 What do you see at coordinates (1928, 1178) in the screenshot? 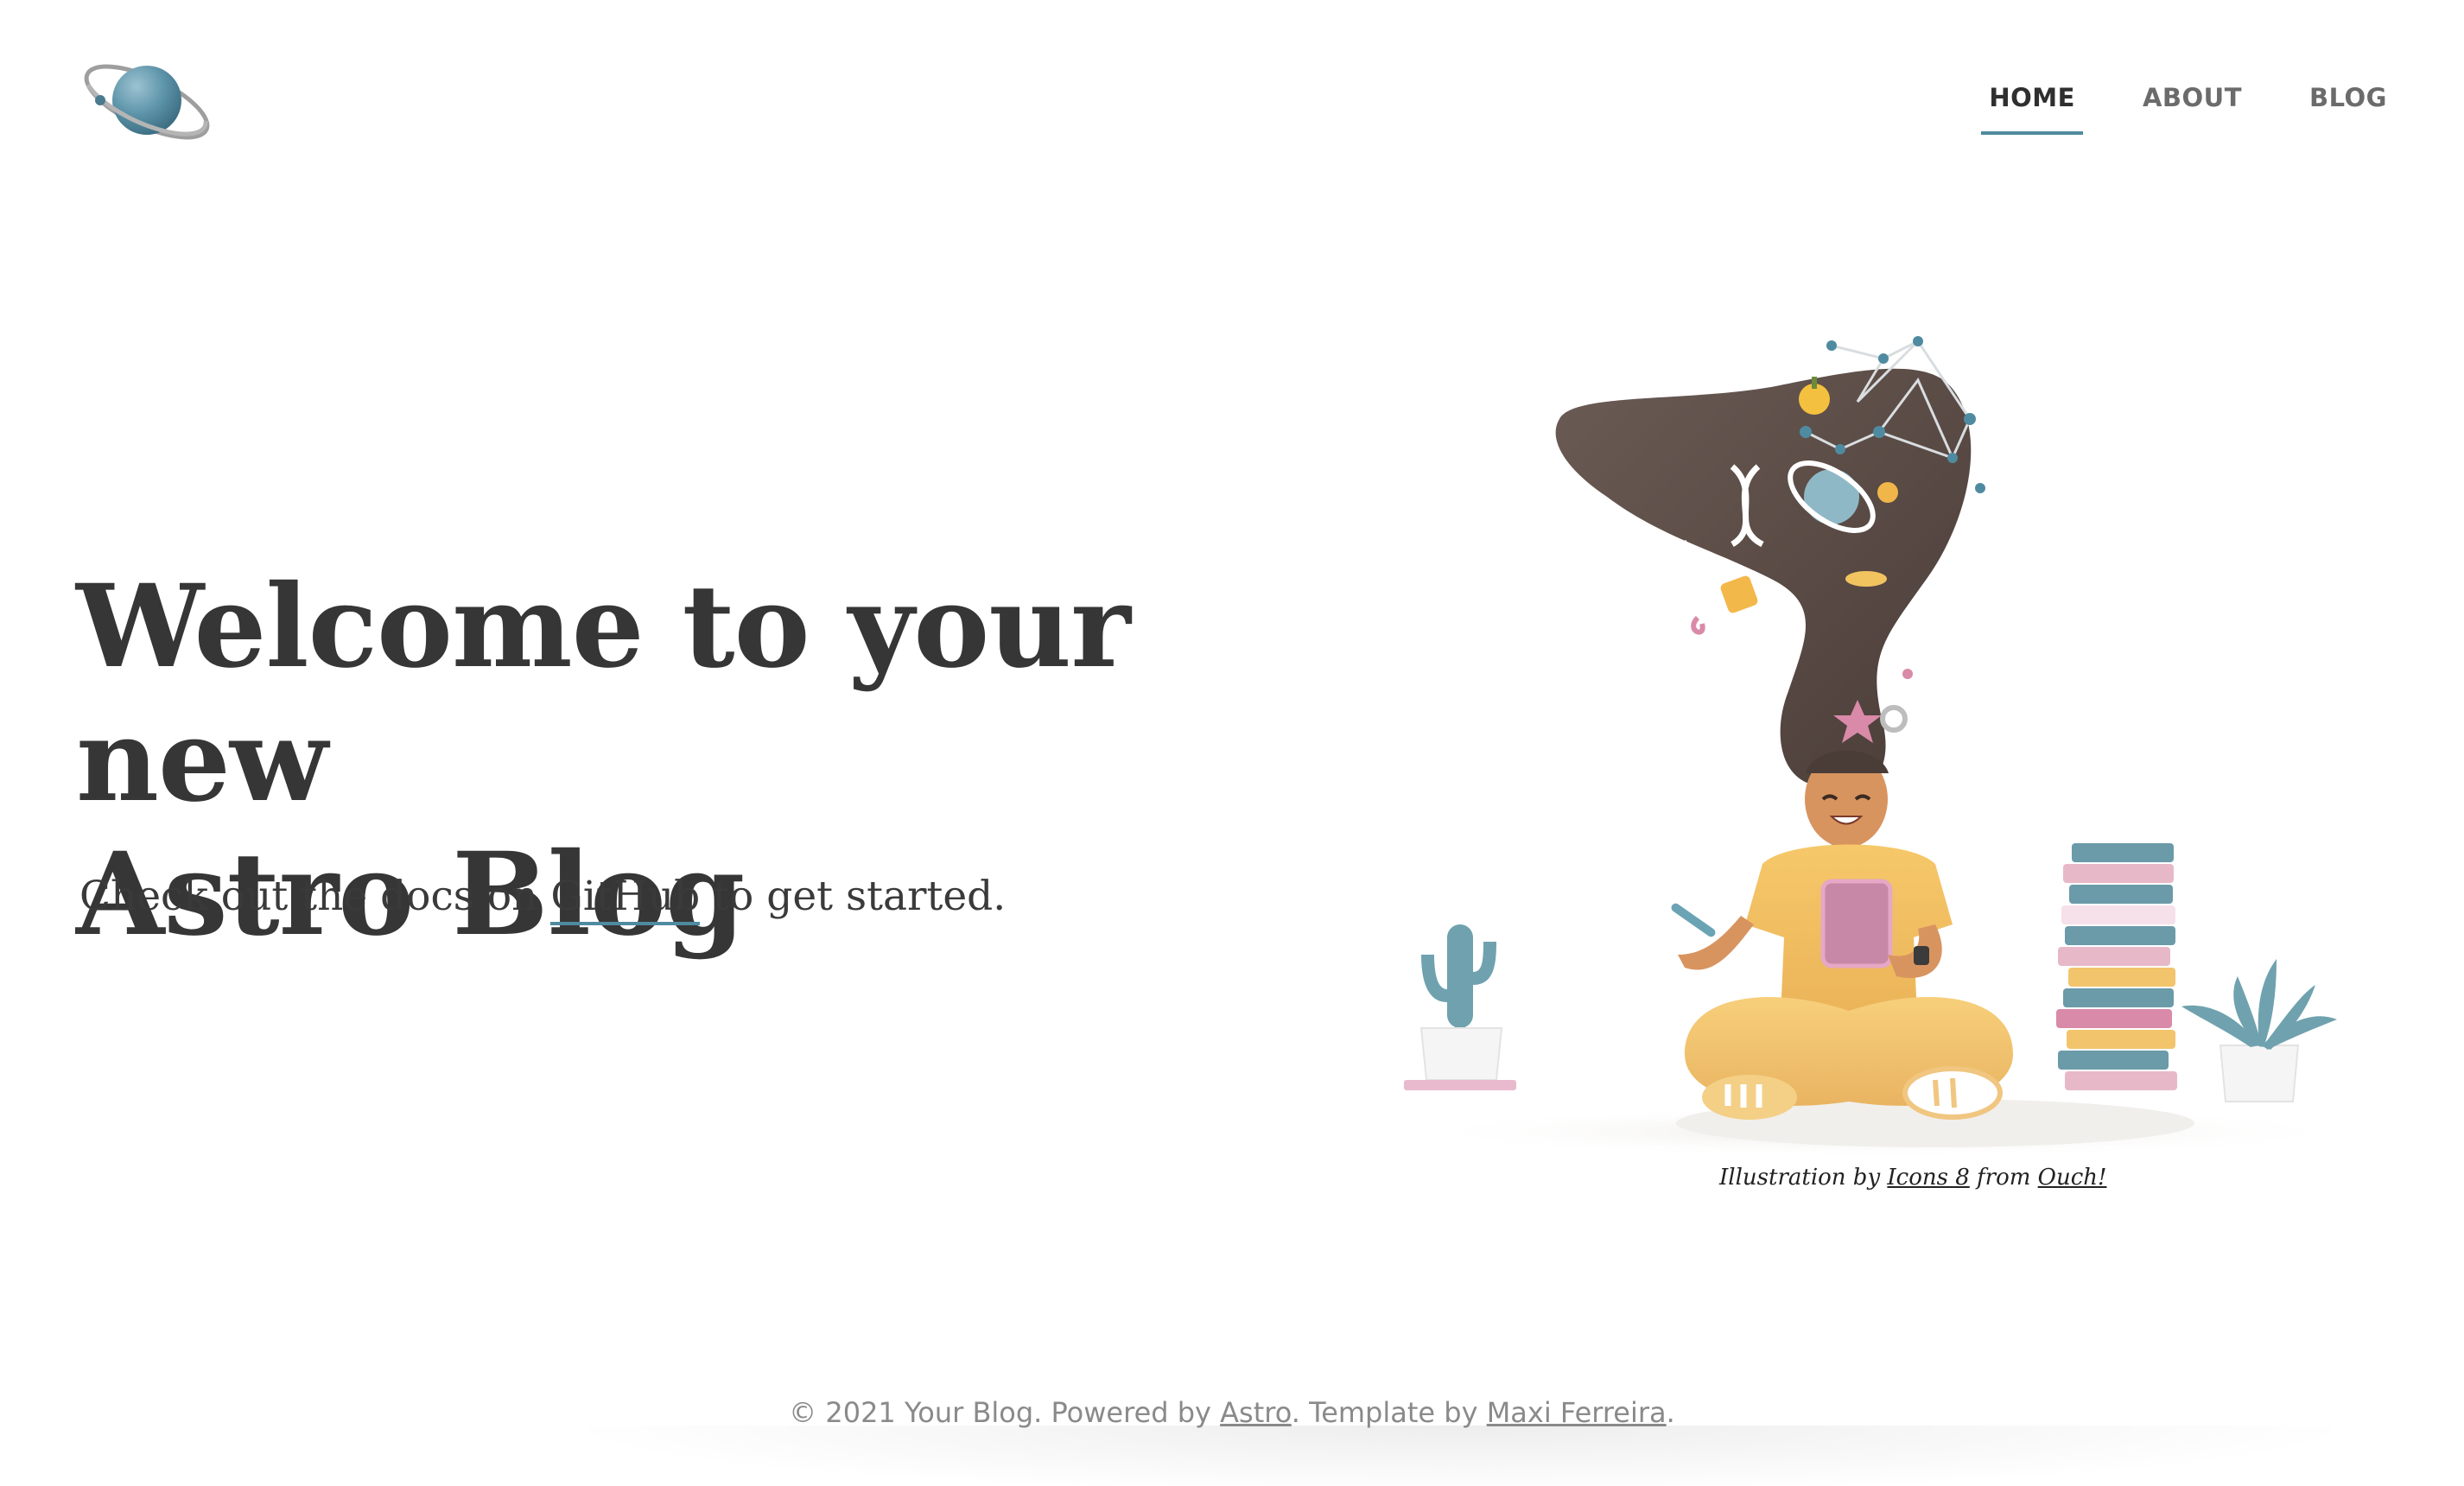
I see `icons8-link: Icons 8` at bounding box center [1928, 1178].